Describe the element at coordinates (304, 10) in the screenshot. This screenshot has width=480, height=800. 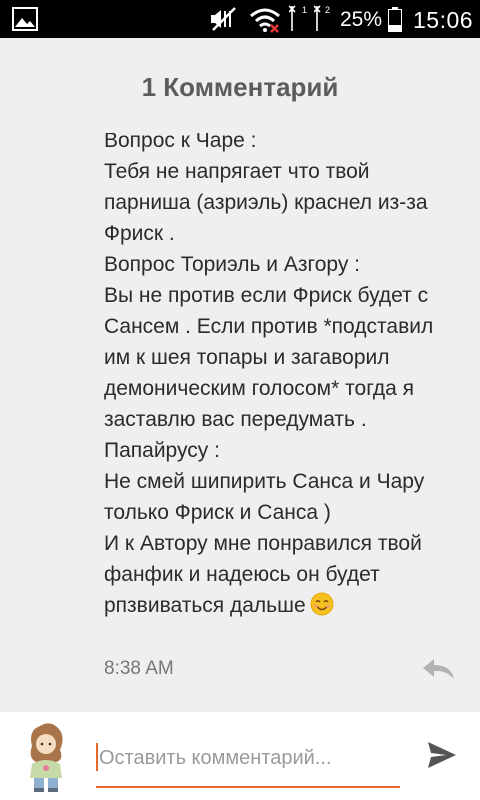
I see `sim1-label: 1` at that location.